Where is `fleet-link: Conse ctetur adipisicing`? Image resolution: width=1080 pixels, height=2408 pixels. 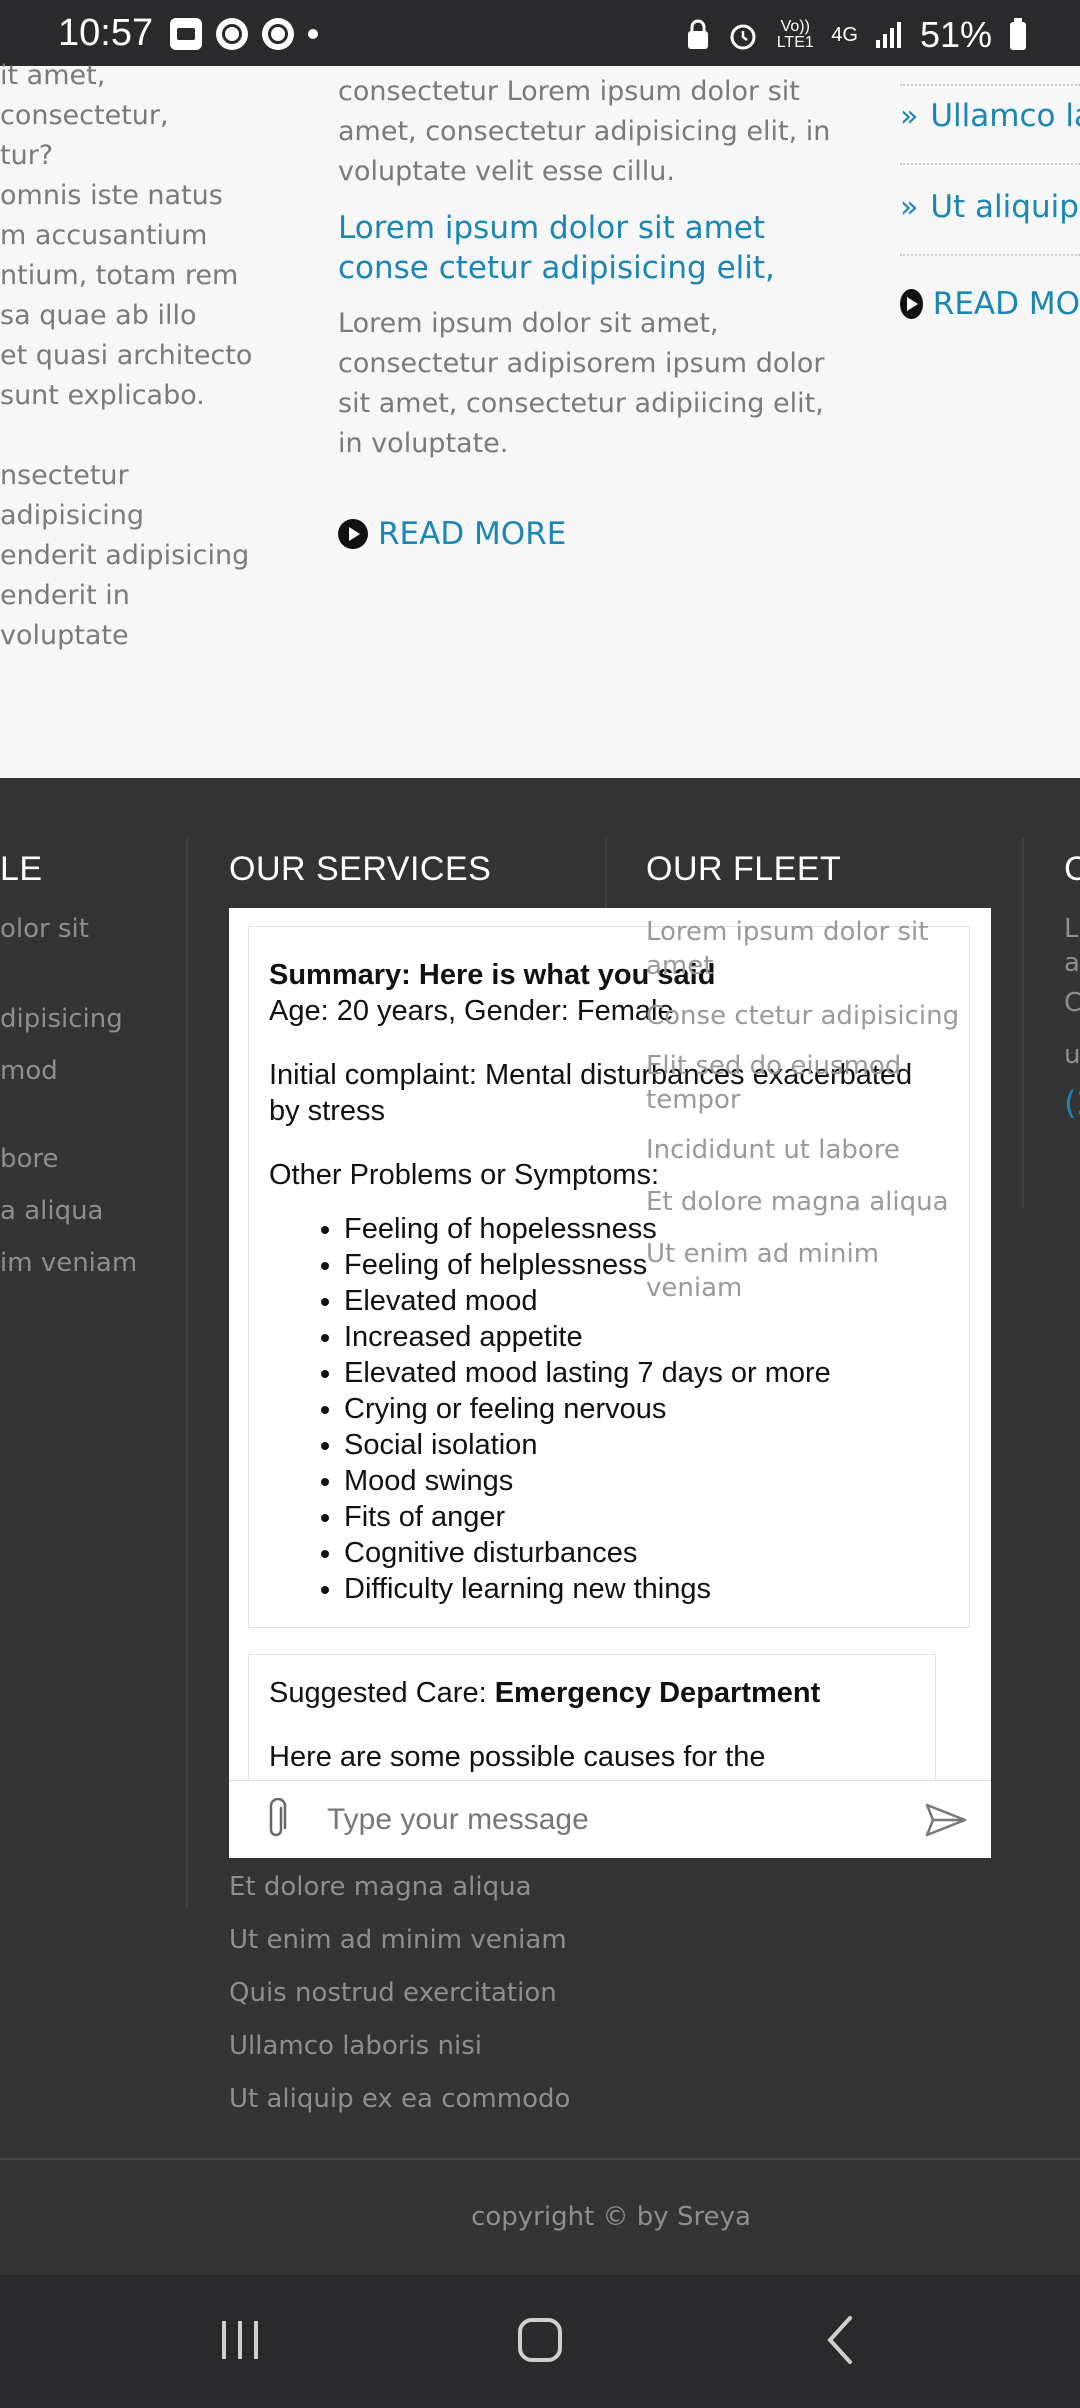
fleet-link: Conse ctetur adipisicing is located at coordinates (811, 1016).